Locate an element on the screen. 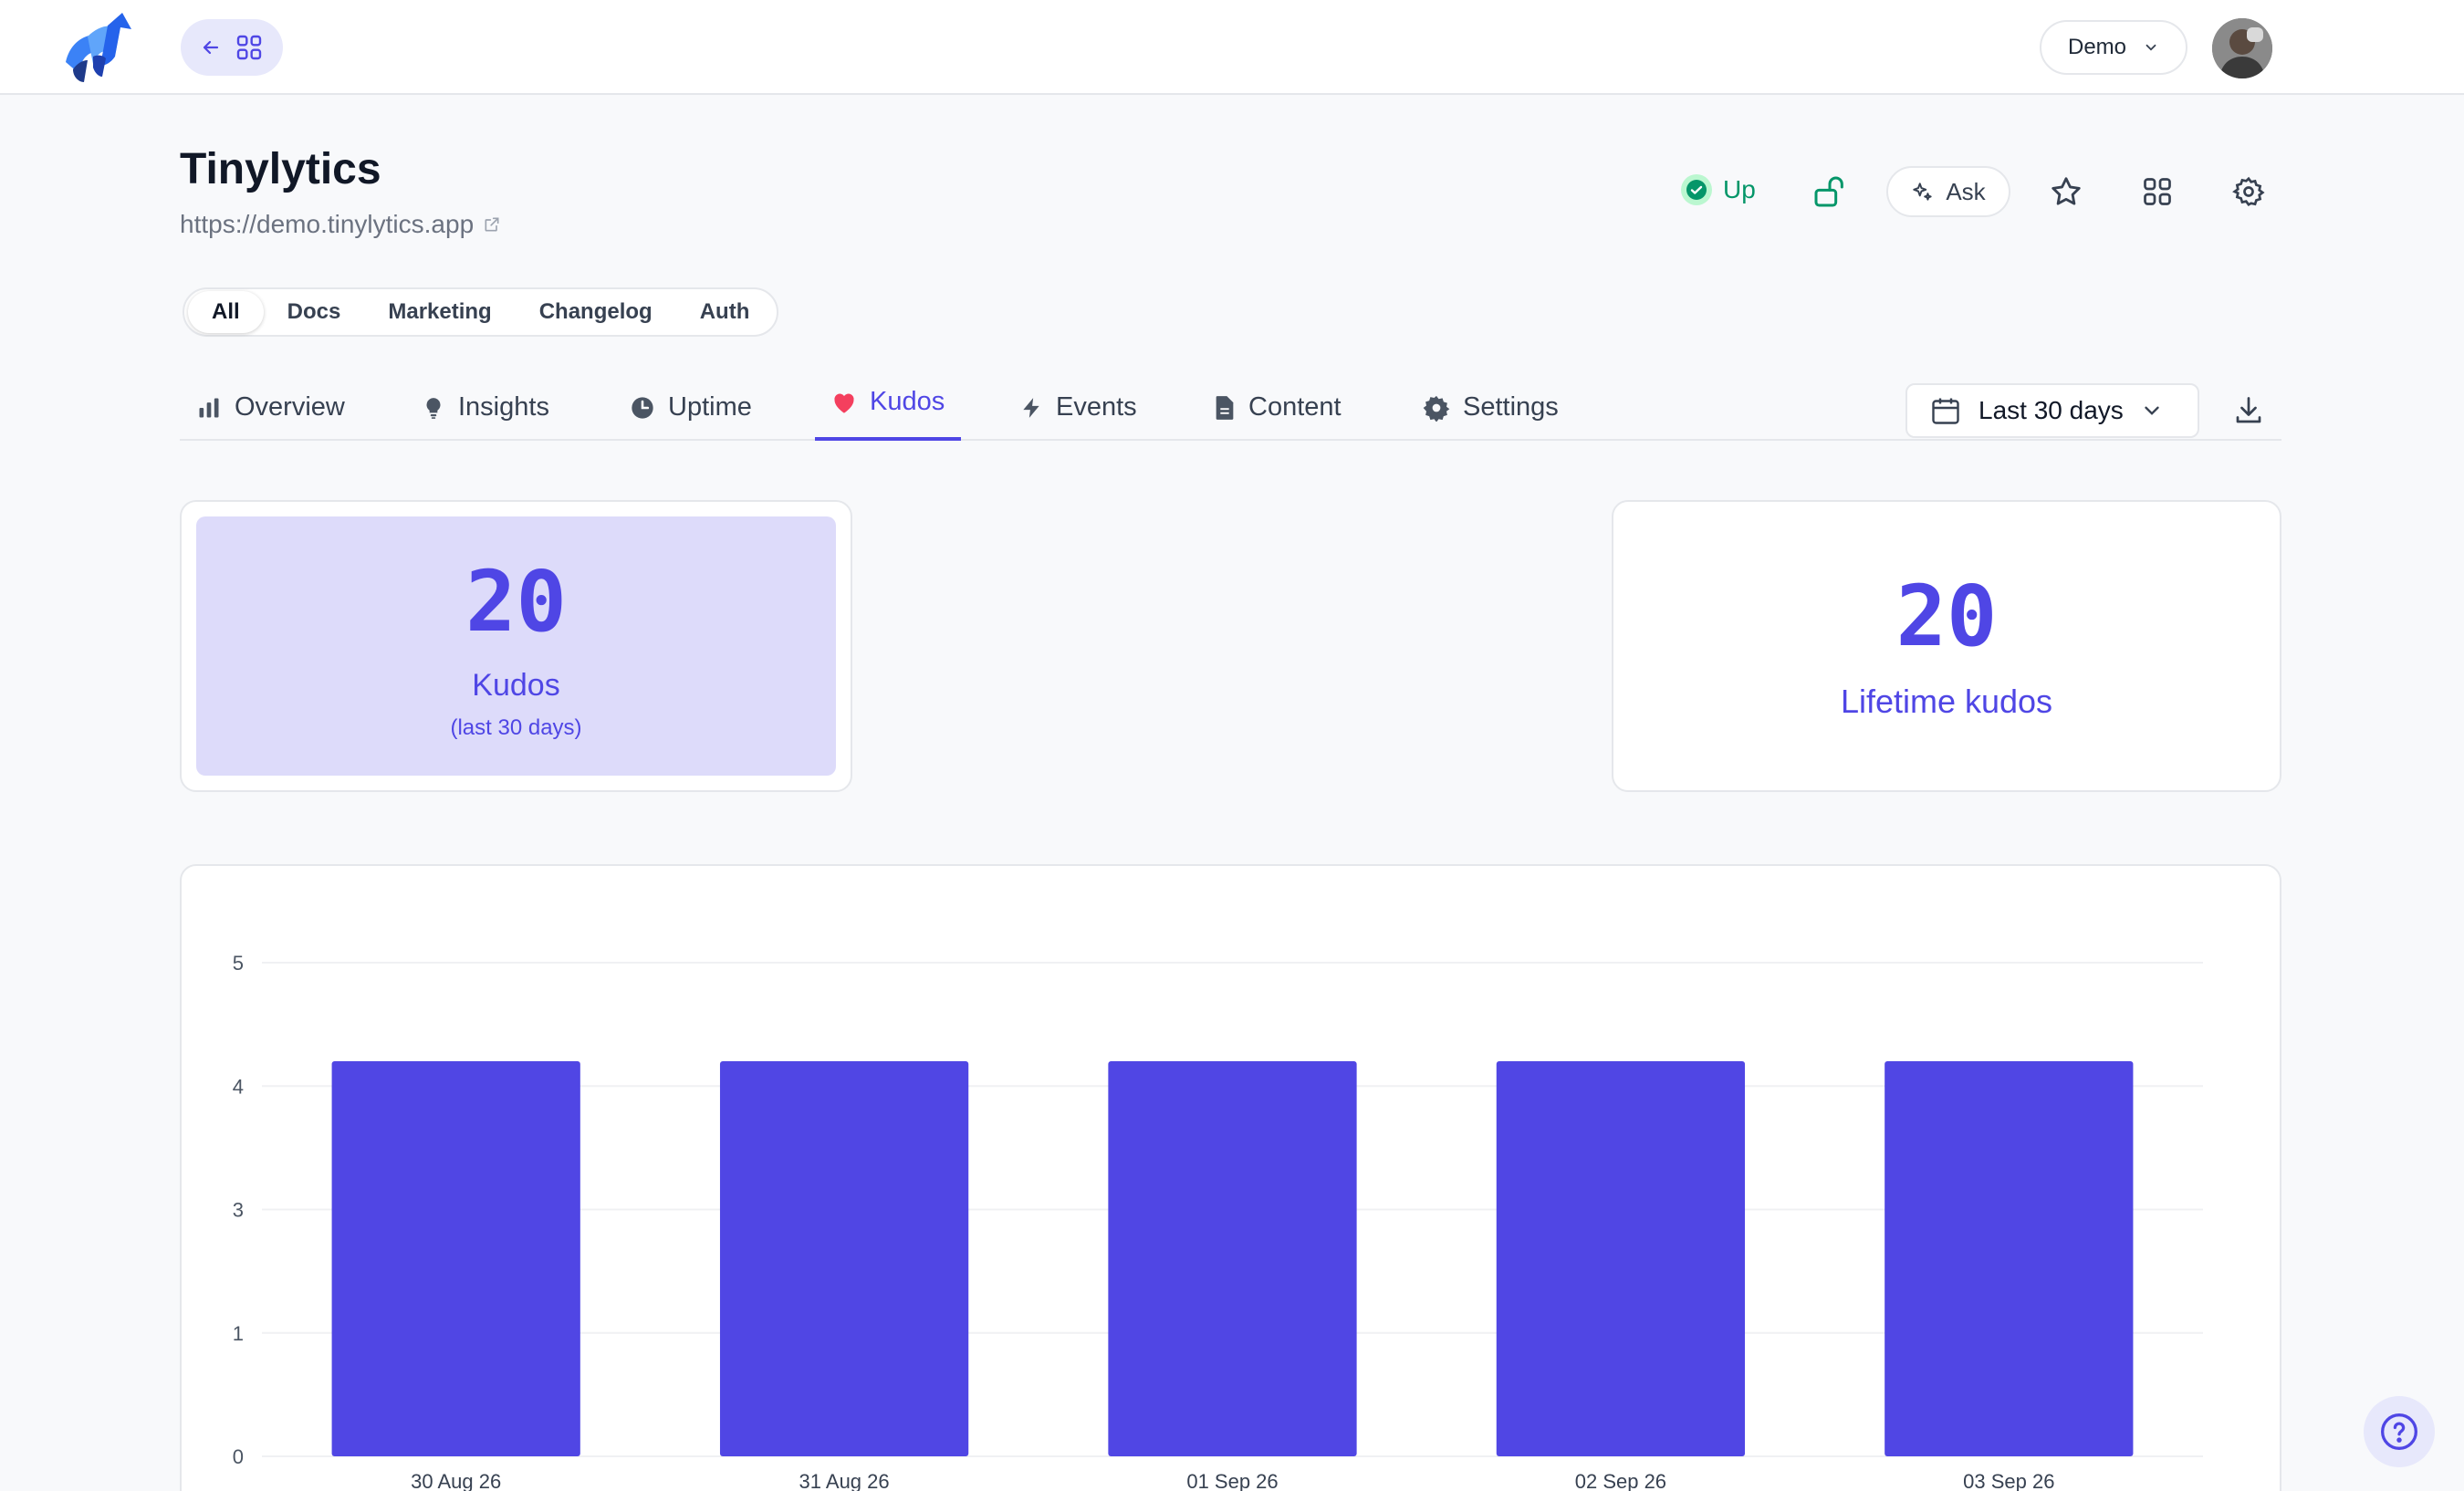 The width and height of the screenshot is (2464, 1491). avatar is located at coordinates (2242, 48).